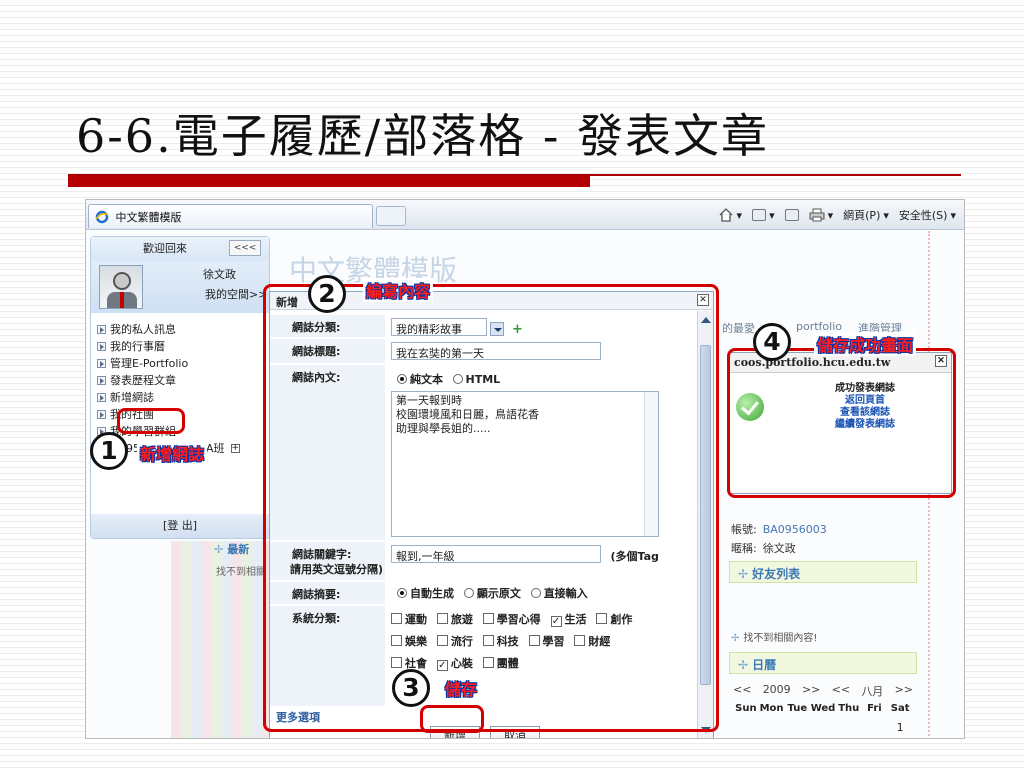  Describe the element at coordinates (245, 248) in the screenshot. I see `collapse-button: <<<` at that location.